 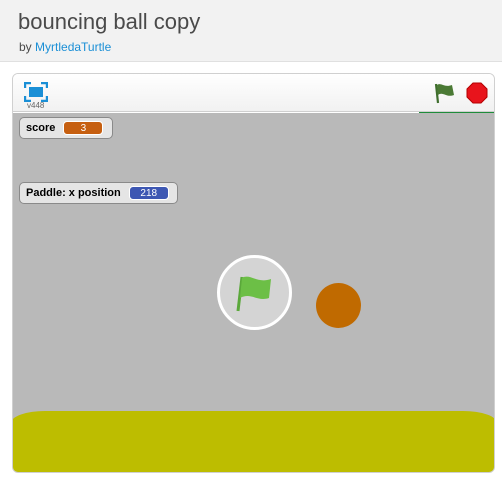 I want to click on score-monitor: score 3, so click(x=66, y=128).